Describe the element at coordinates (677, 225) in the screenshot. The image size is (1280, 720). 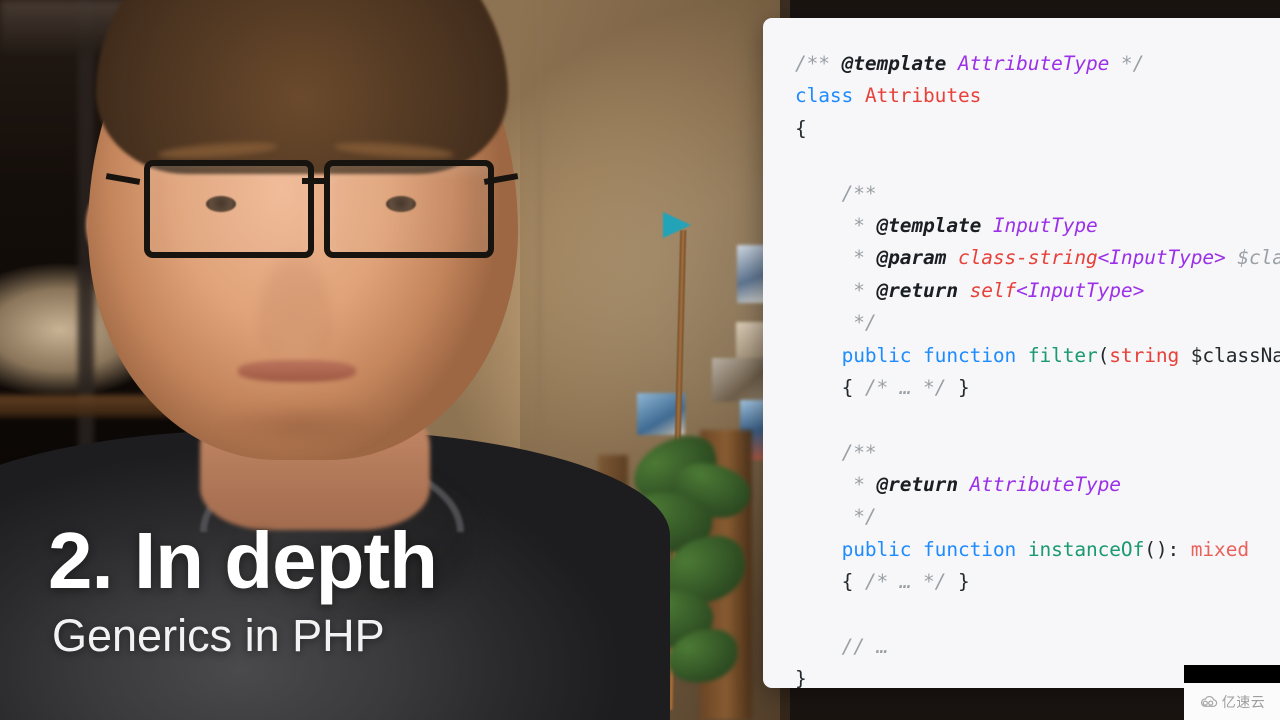
I see `teal-flag` at that location.